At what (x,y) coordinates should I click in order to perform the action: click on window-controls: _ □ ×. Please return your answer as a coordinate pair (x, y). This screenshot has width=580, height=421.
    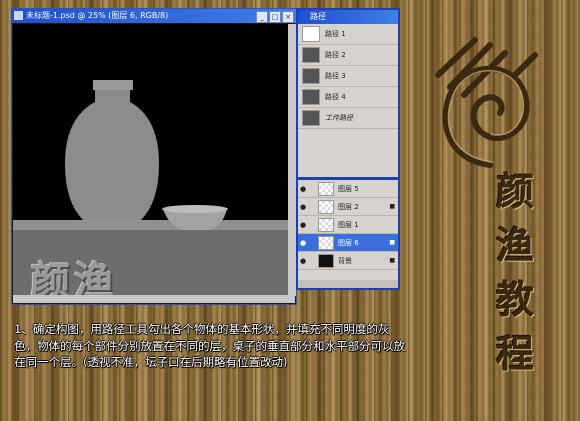
    Looking at the image, I should click on (275, 17).